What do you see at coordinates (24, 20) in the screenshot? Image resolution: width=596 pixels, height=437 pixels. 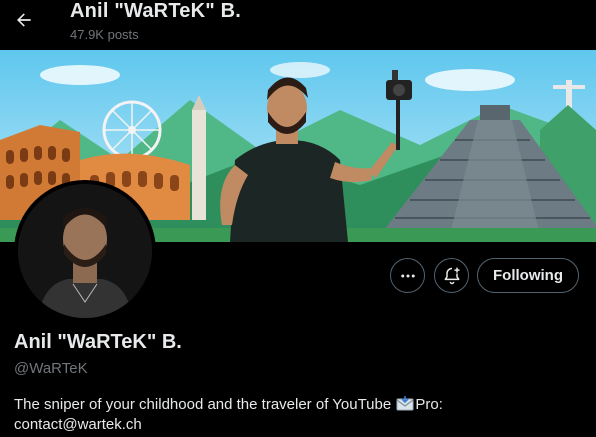 I see `back-arrow-icon` at bounding box center [24, 20].